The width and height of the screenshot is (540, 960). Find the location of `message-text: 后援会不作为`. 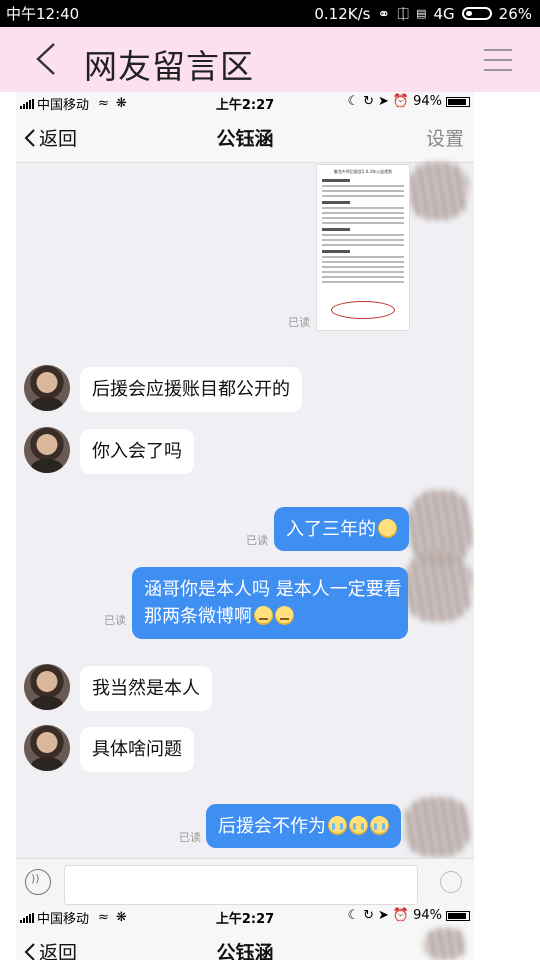

message-text: 后援会不作为 is located at coordinates (272, 826).